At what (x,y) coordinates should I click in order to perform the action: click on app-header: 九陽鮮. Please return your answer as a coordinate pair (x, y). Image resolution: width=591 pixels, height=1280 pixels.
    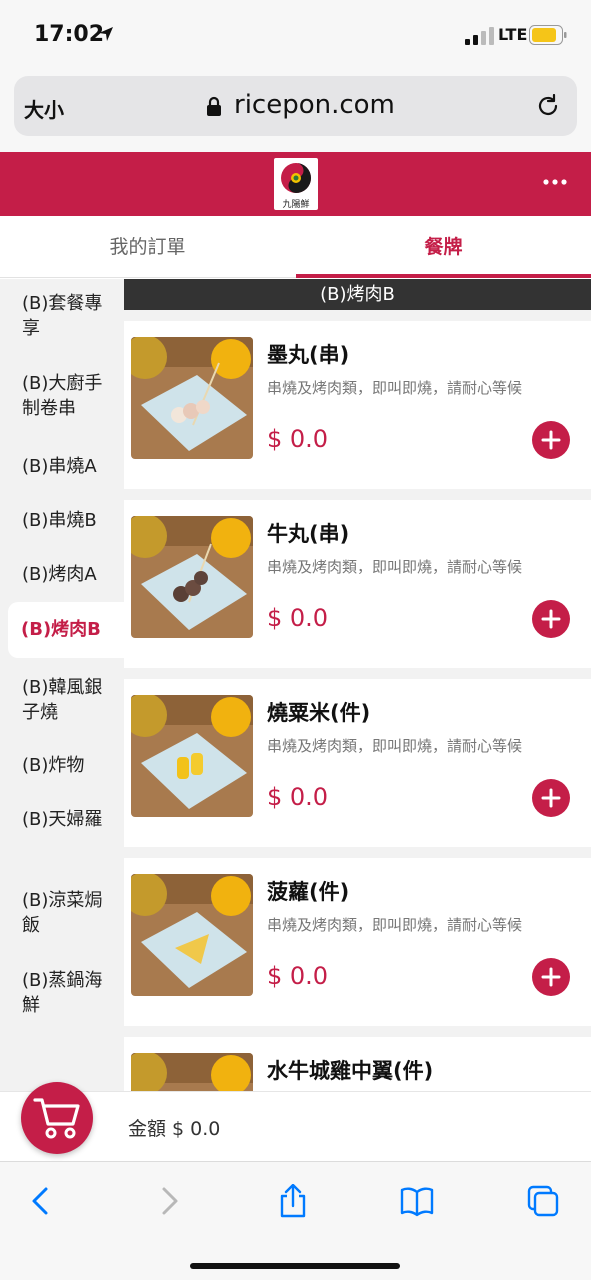
    Looking at the image, I should click on (295, 184).